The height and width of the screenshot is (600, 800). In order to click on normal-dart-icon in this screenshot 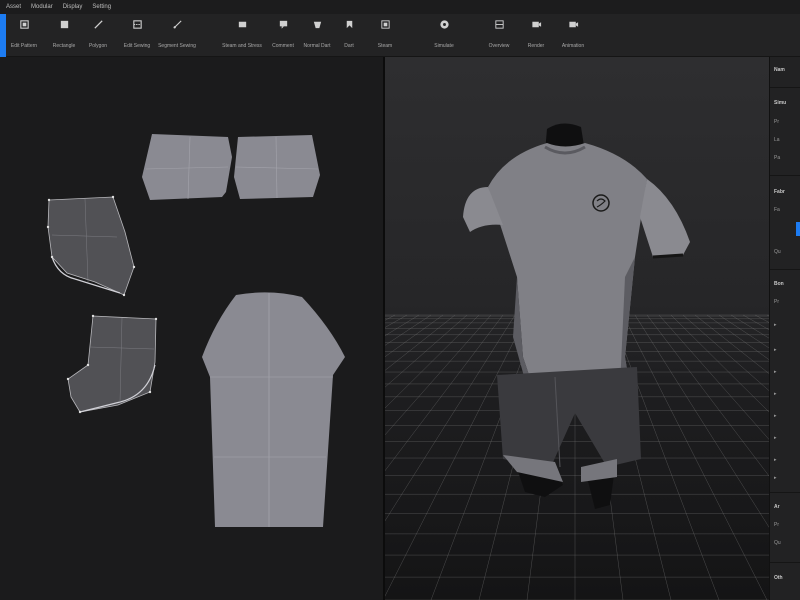, I will do `click(317, 24)`.